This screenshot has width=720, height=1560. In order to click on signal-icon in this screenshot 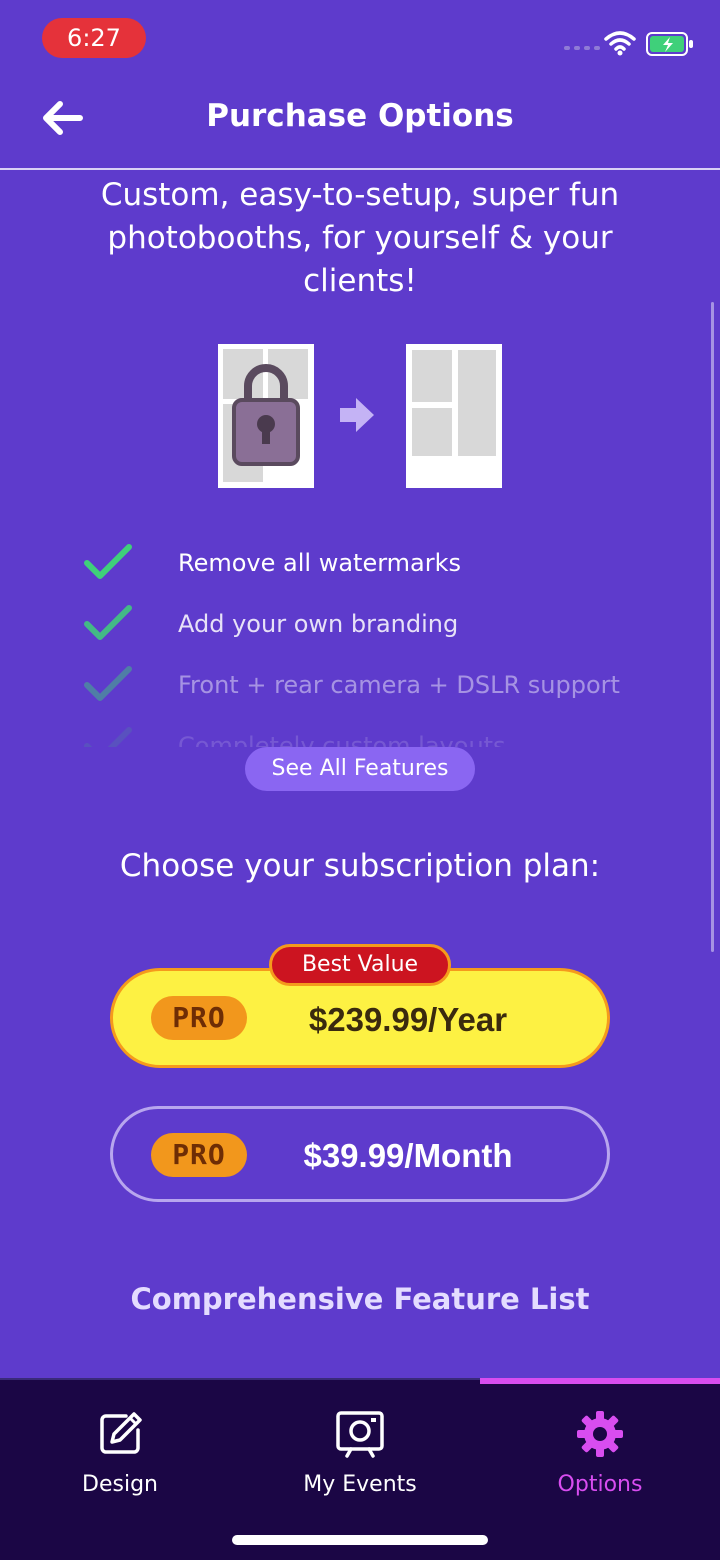, I will do `click(582, 48)`.